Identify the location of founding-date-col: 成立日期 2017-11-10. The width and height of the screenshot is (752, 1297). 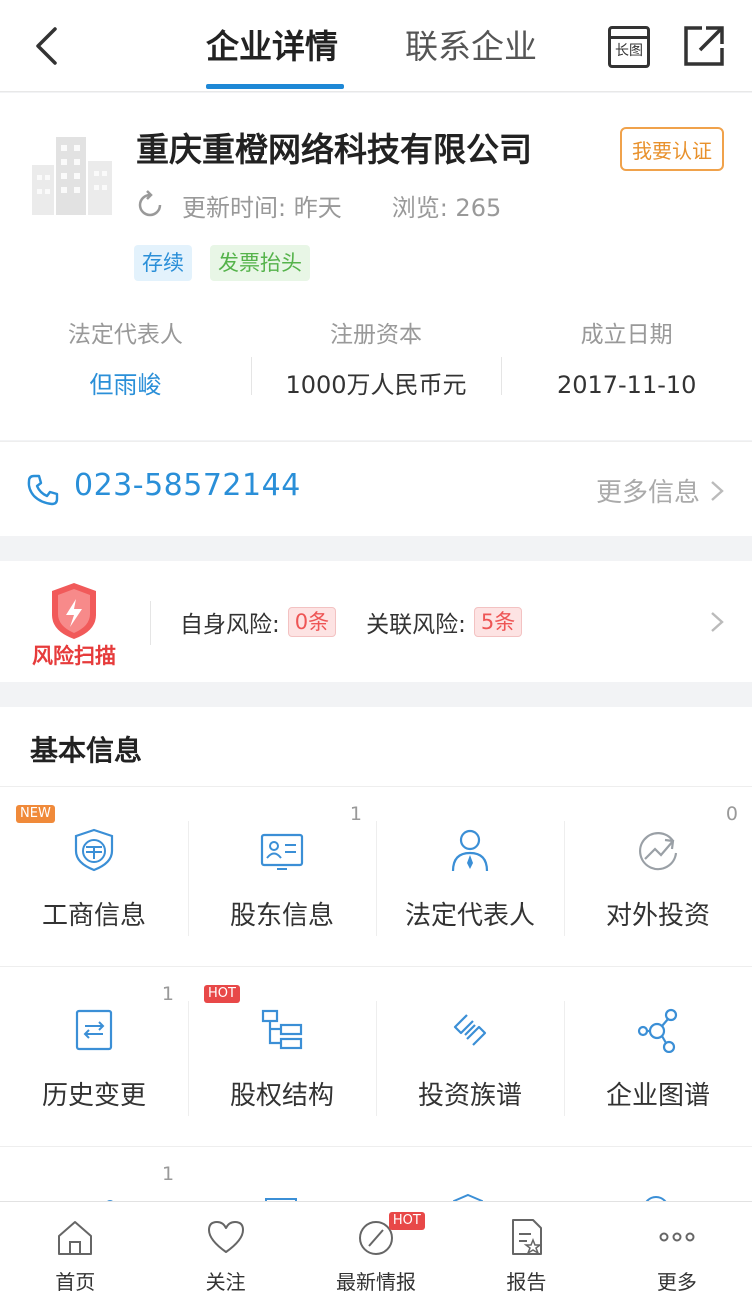
(626, 365).